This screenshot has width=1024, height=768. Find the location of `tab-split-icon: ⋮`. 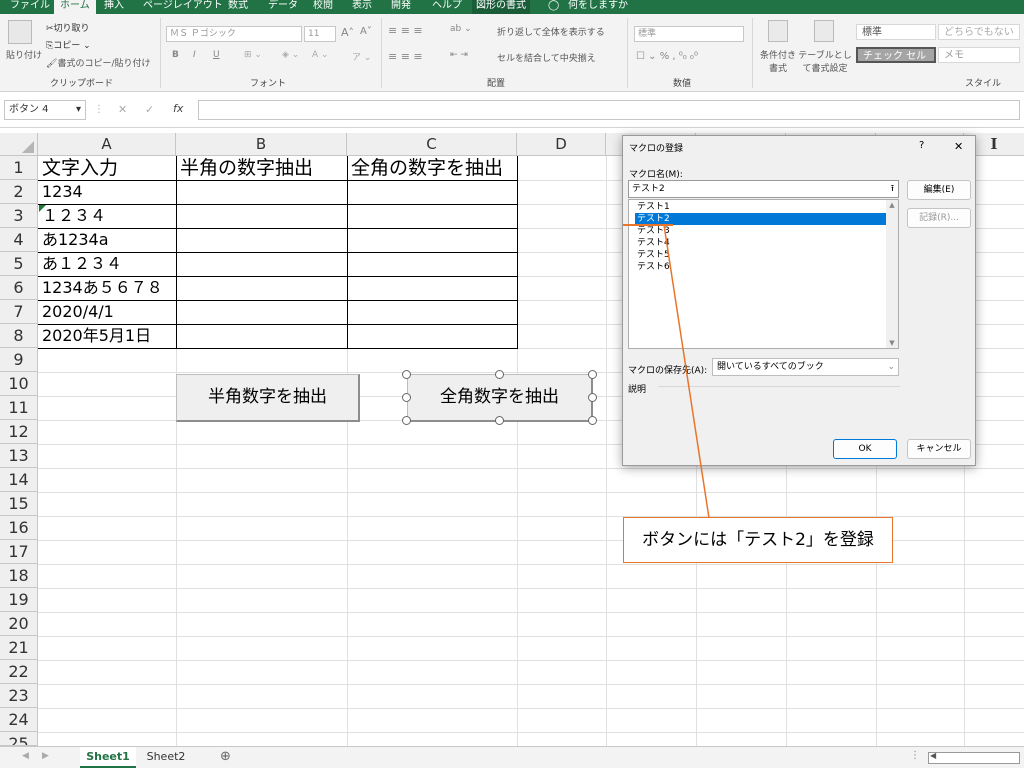

tab-split-icon: ⋮ is located at coordinates (915, 755).